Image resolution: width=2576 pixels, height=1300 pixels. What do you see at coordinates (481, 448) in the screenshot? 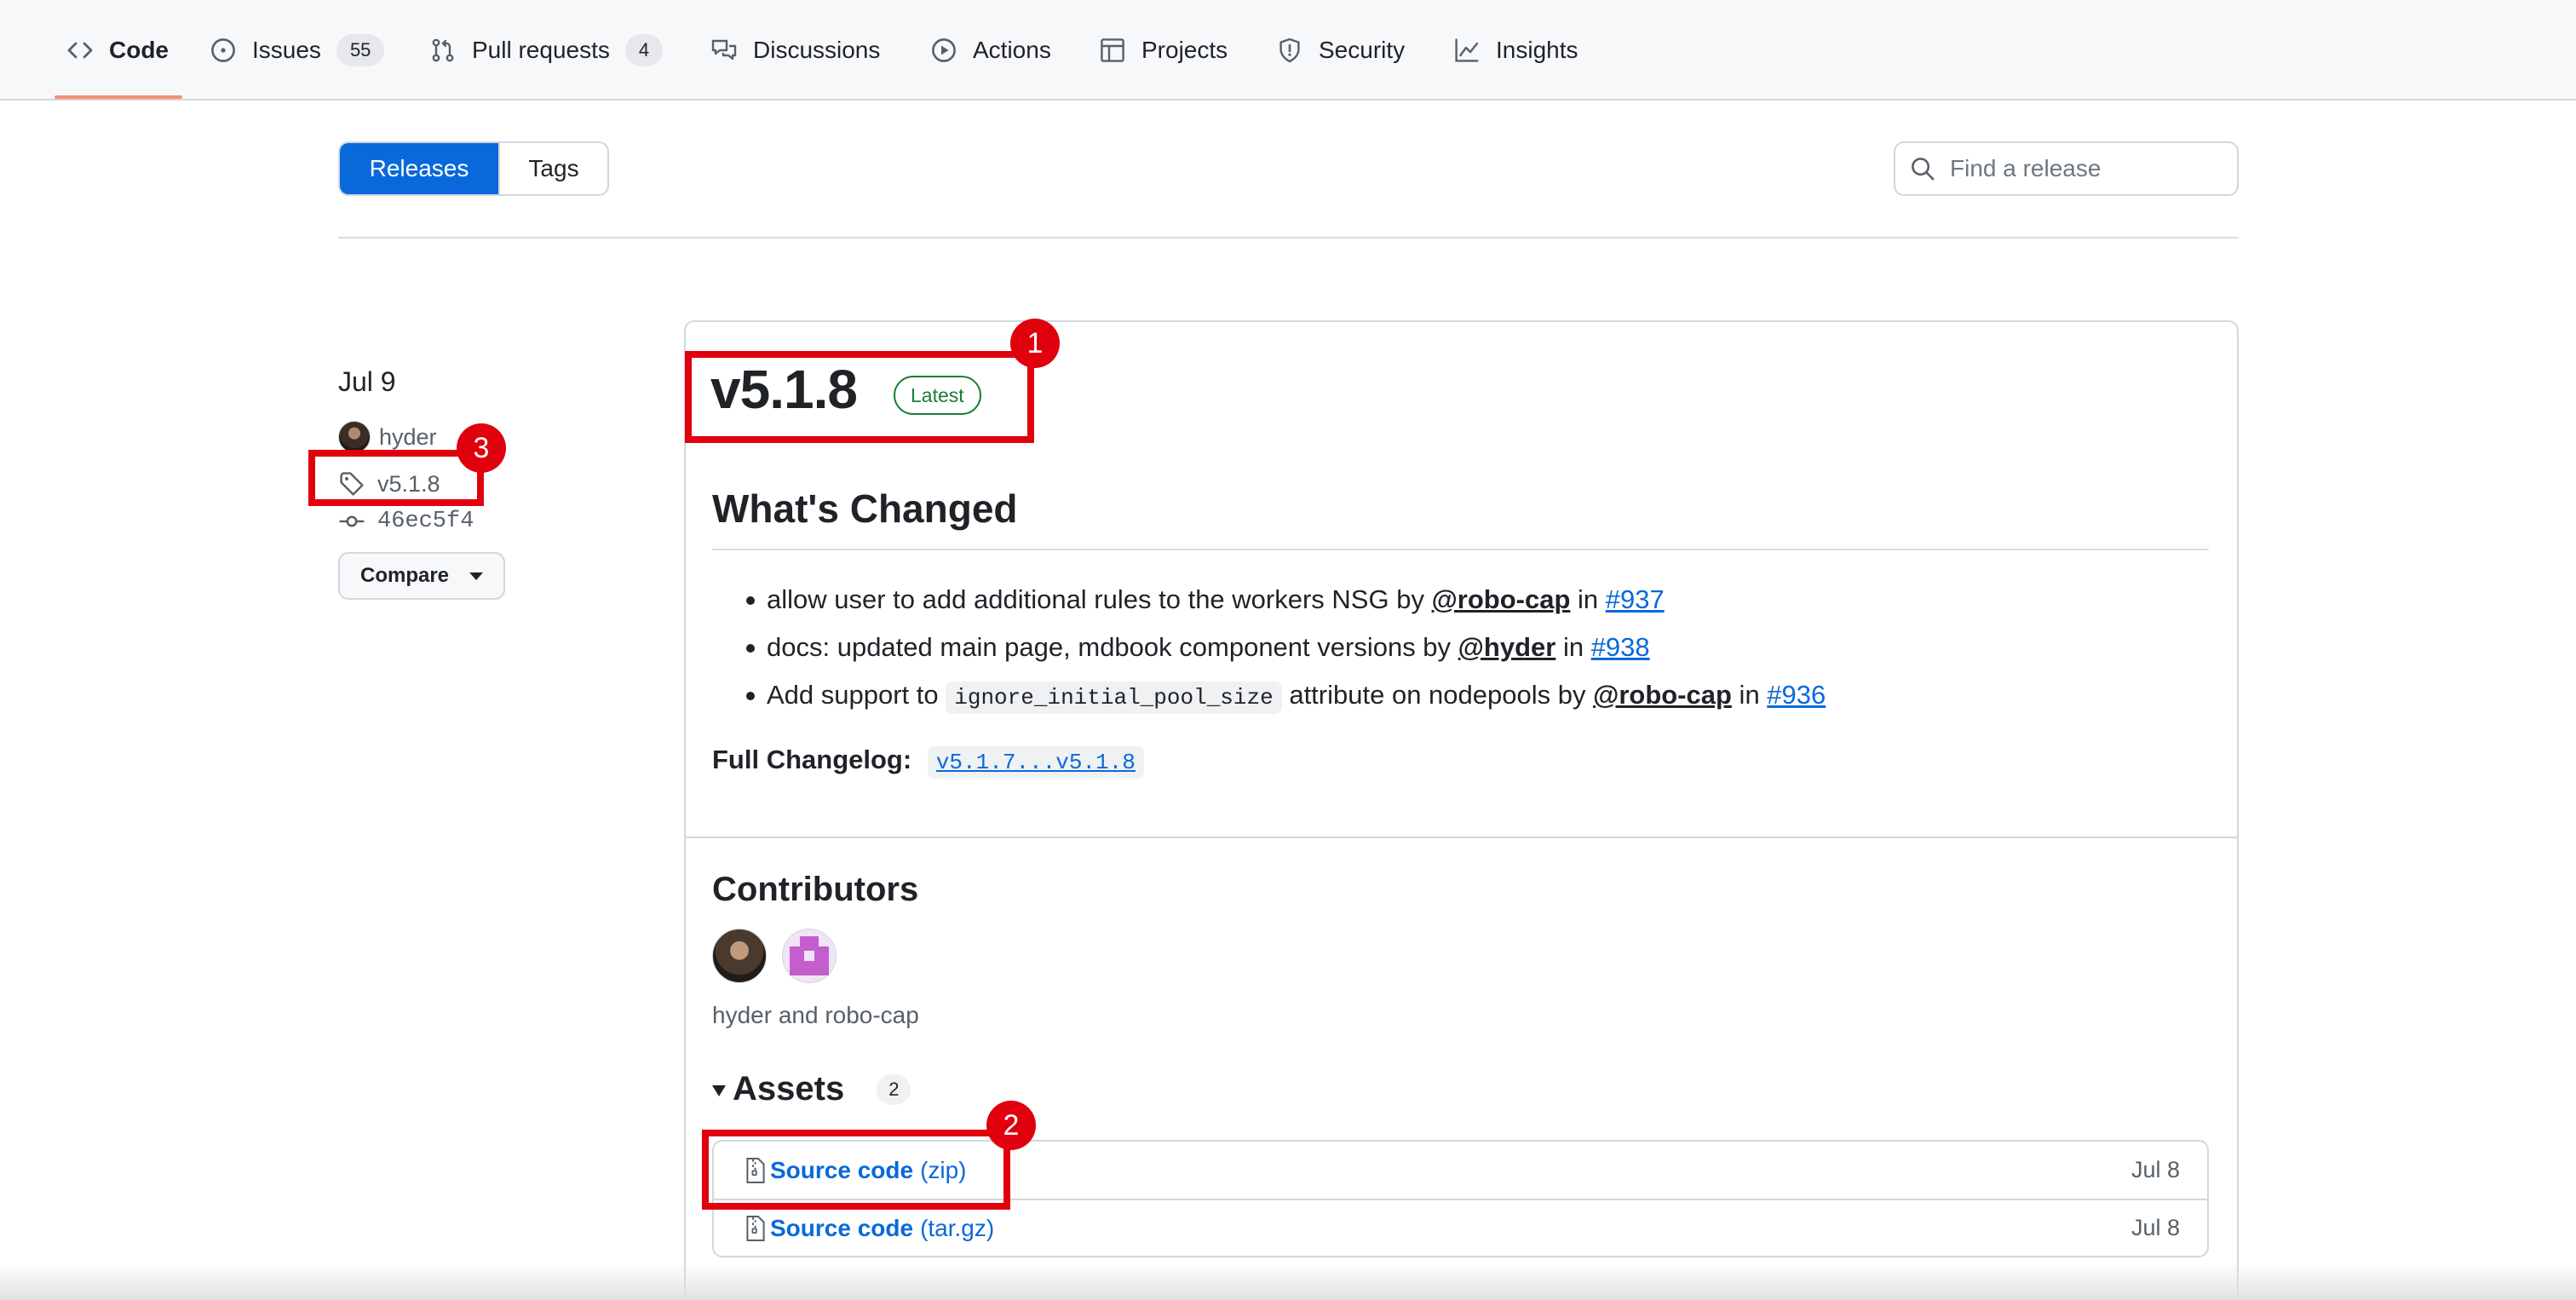
I see `annotation-badge-3: 3` at bounding box center [481, 448].